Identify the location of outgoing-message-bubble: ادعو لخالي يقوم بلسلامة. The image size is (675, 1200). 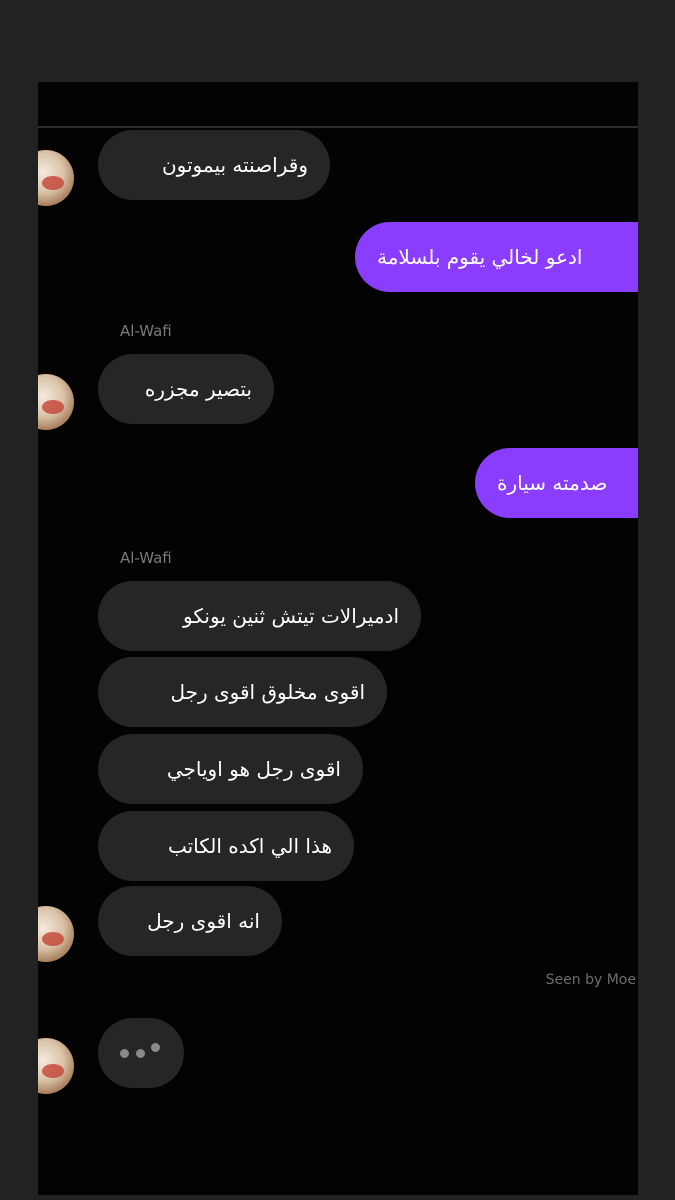
(496, 257).